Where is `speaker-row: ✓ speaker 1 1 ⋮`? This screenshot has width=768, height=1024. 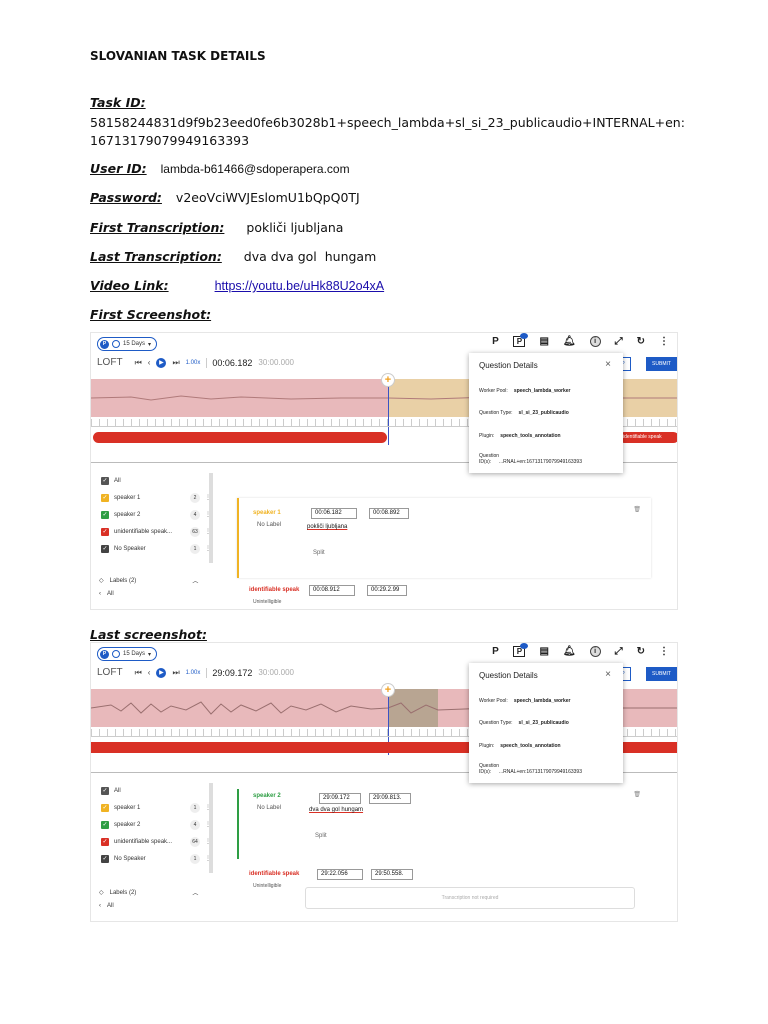 speaker-row: ✓ speaker 1 1 ⋮ is located at coordinates (156, 807).